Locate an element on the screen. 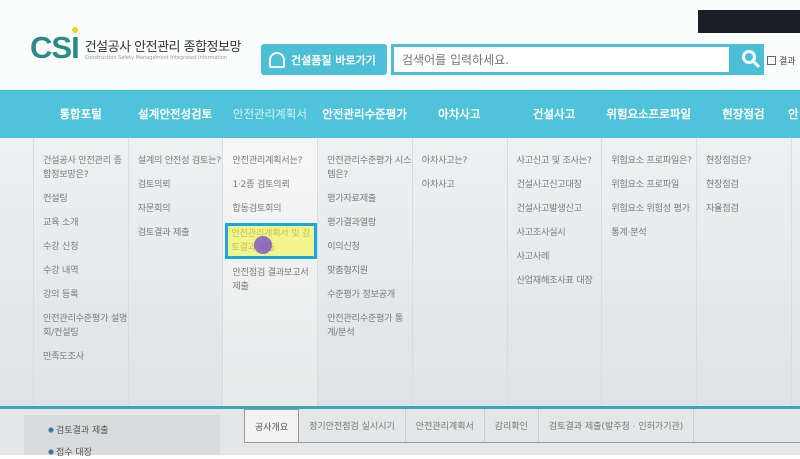 The width and height of the screenshot is (800, 459). menu-link: 사고사례 is located at coordinates (559, 257).